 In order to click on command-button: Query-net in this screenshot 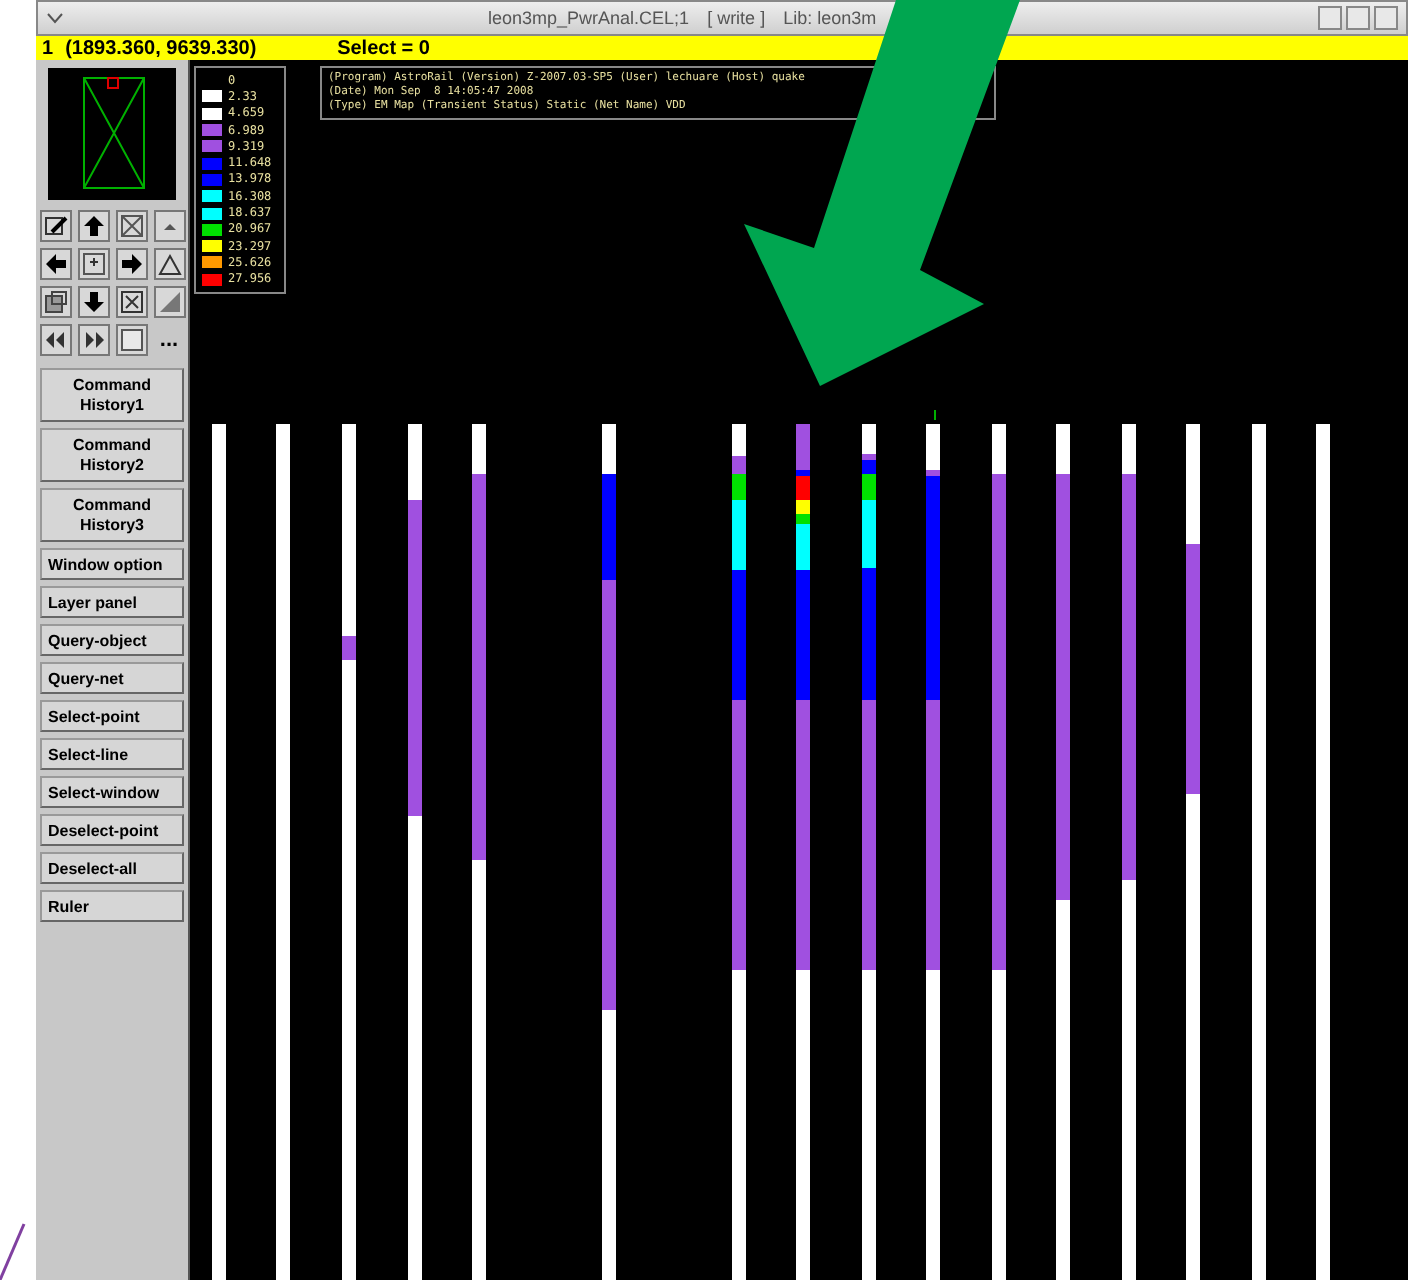, I will do `click(112, 678)`.